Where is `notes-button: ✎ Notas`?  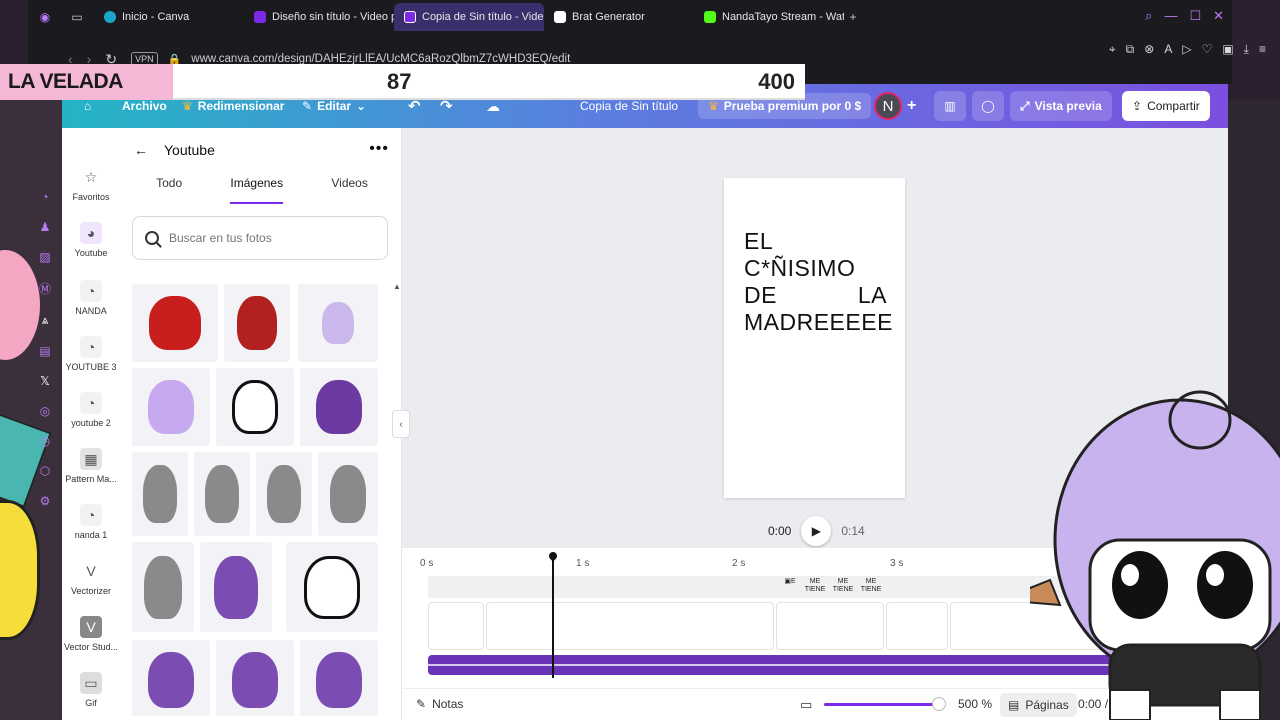 notes-button: ✎ Notas is located at coordinates (439, 704).